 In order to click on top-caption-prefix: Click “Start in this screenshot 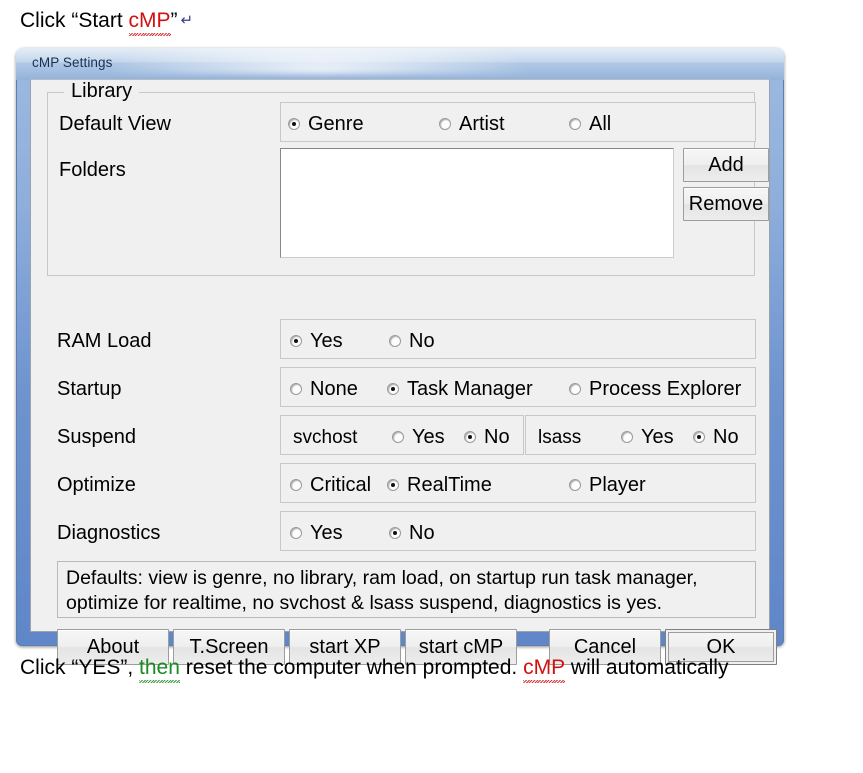, I will do `click(74, 20)`.